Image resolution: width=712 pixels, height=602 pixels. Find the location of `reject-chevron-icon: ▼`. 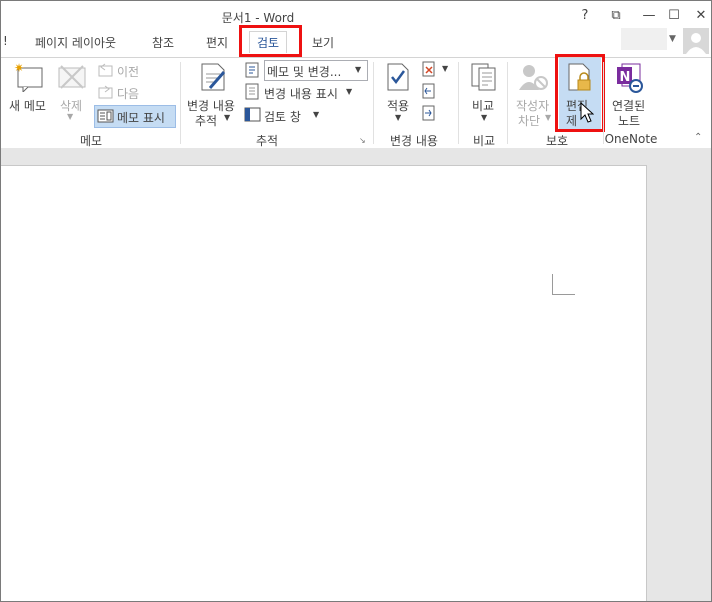

reject-chevron-icon: ▼ is located at coordinates (445, 68).